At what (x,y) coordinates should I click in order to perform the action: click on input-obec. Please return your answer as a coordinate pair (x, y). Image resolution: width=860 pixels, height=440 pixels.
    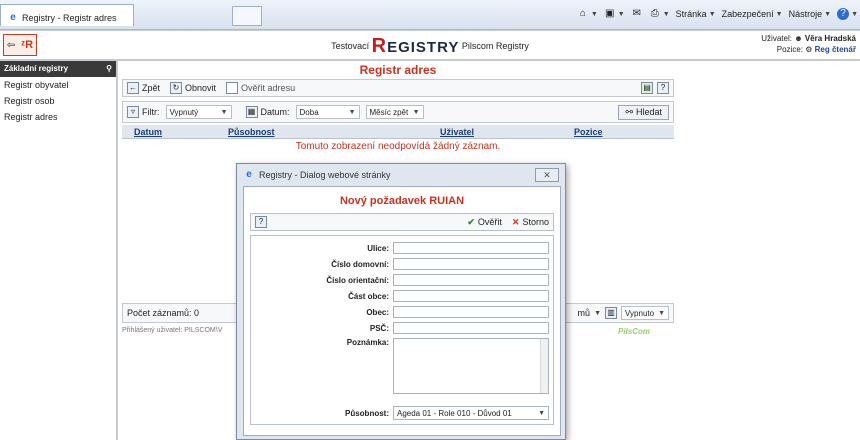
    Looking at the image, I should click on (471, 312).